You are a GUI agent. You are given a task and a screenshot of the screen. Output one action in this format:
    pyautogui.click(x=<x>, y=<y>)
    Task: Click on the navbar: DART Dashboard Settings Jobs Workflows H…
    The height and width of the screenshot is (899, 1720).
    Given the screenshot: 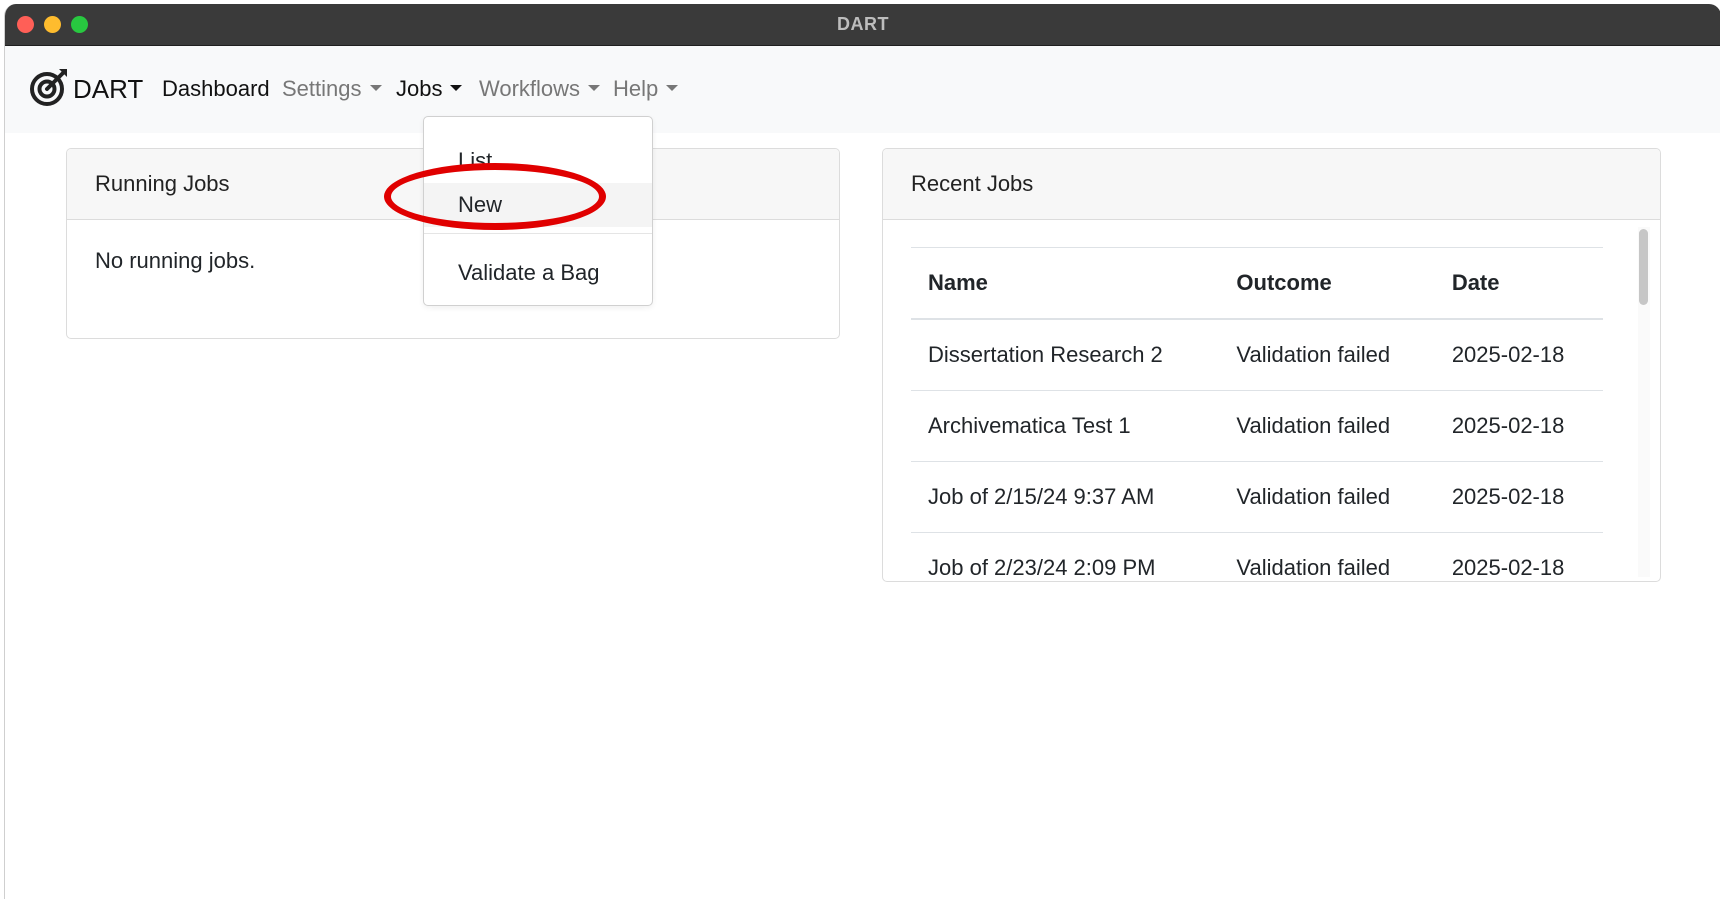 What is the action you would take?
    pyautogui.click(x=862, y=89)
    